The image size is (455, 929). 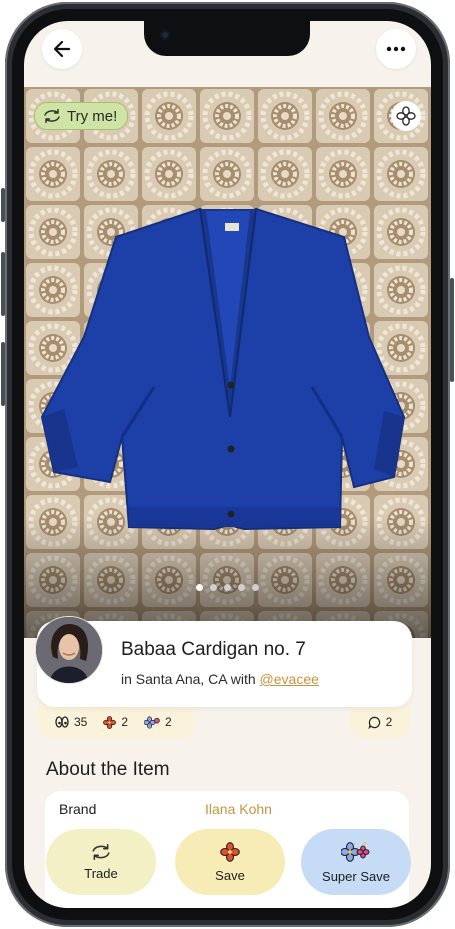 I want to click on ellipsis-icon, so click(x=396, y=49).